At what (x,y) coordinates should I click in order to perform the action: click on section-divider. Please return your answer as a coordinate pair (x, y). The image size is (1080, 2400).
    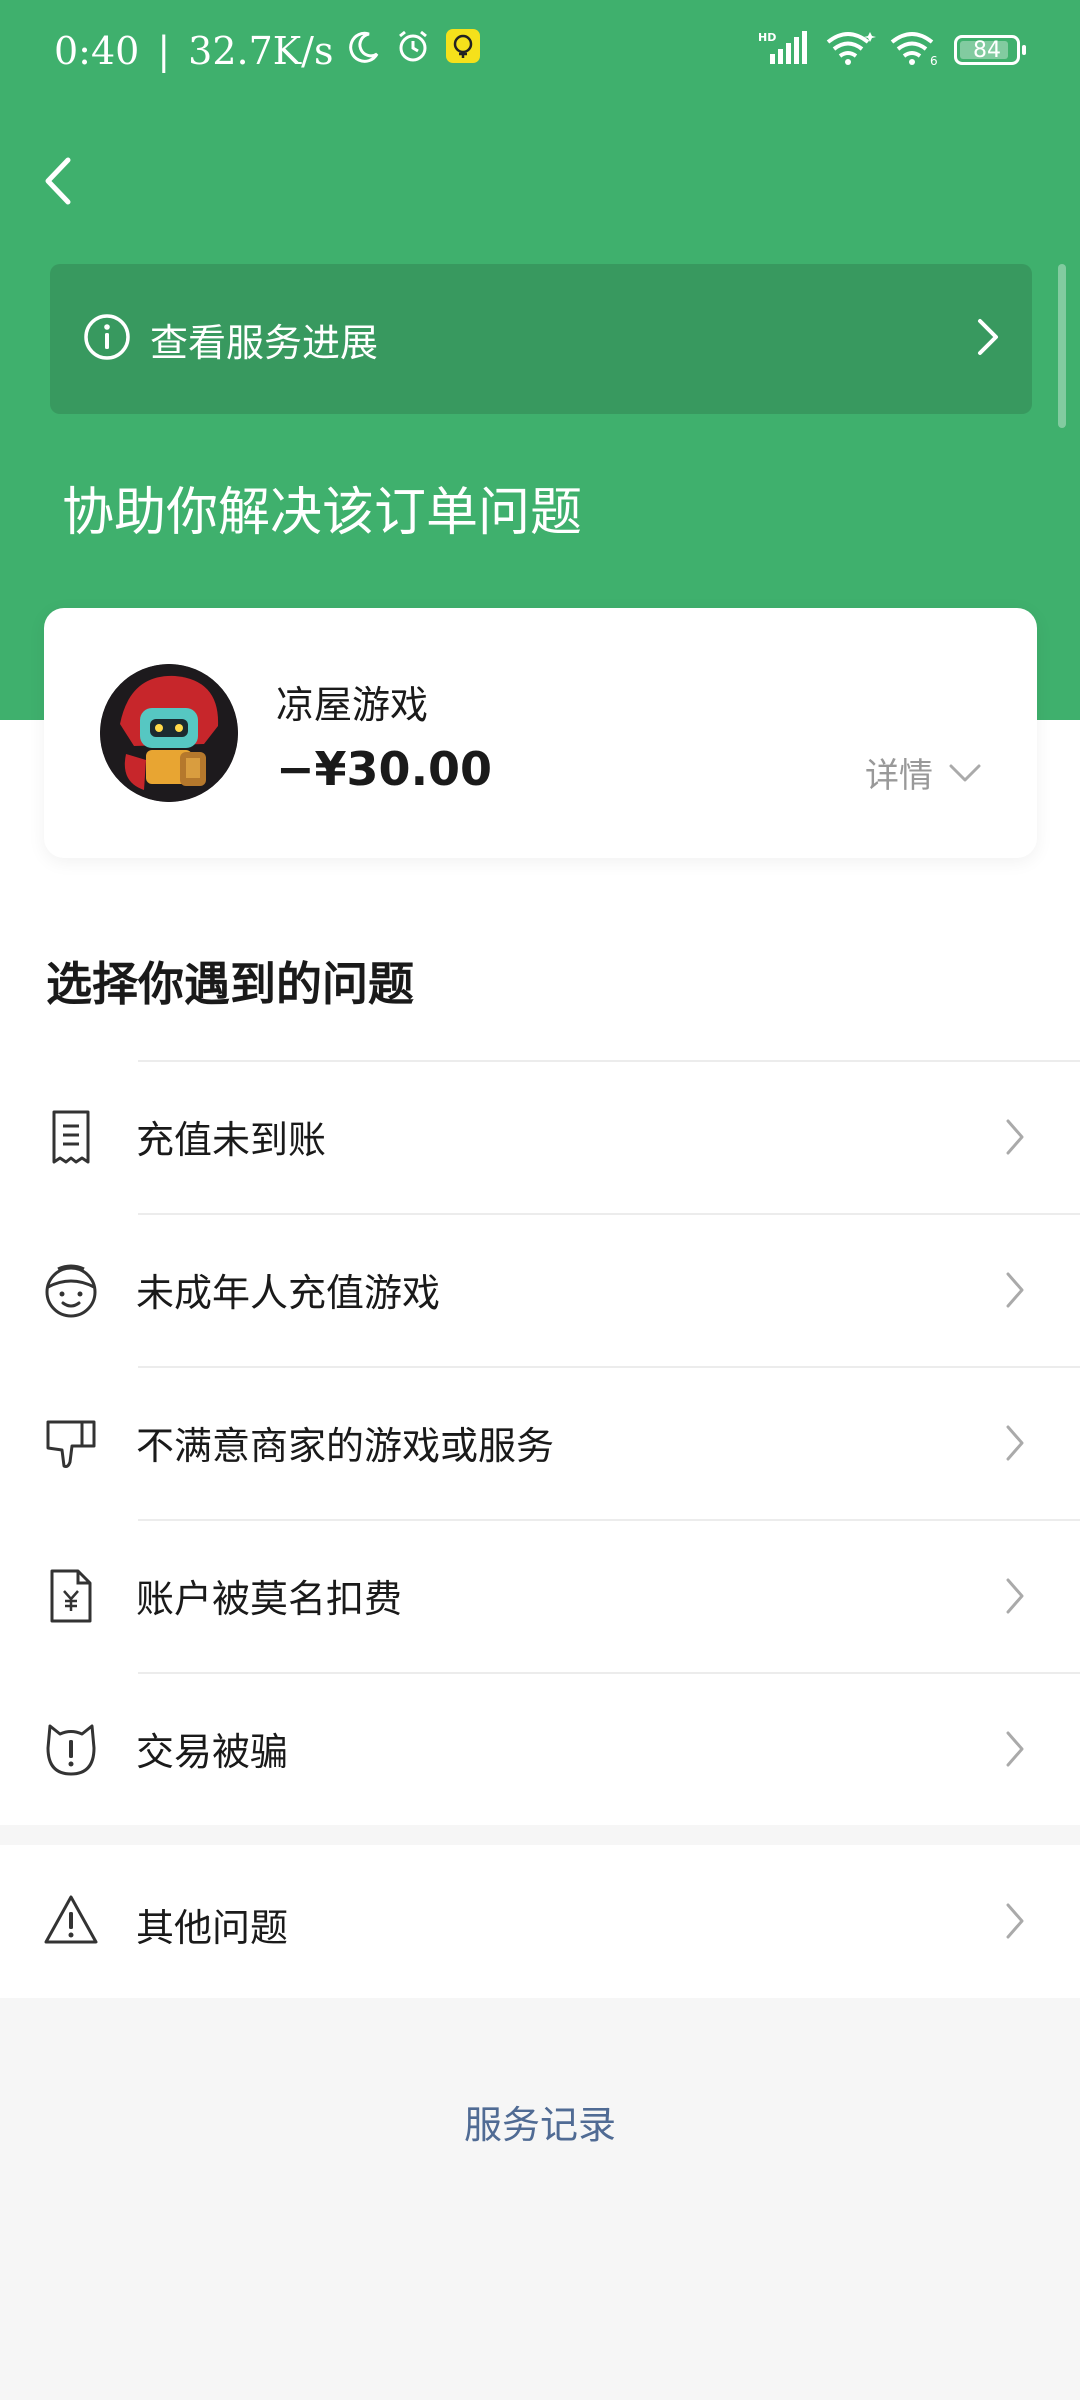
    Looking at the image, I should click on (540, 1835).